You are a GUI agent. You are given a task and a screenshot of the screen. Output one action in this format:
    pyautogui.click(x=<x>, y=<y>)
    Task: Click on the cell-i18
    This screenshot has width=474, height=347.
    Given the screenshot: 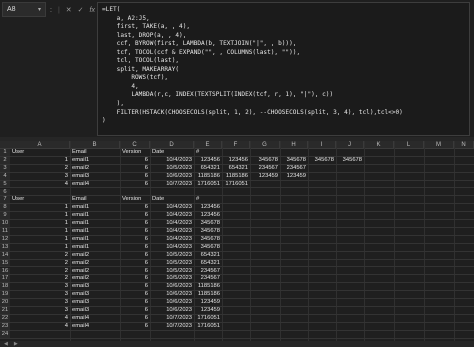 What is the action you would take?
    pyautogui.click(x=322, y=286)
    